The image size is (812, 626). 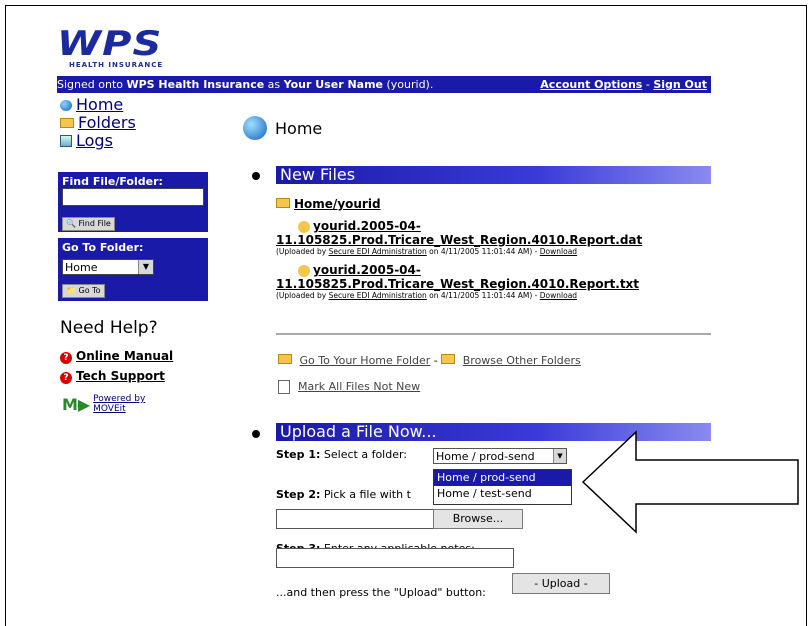 I want to click on go-to-button: 📁 Go To, so click(x=83, y=291).